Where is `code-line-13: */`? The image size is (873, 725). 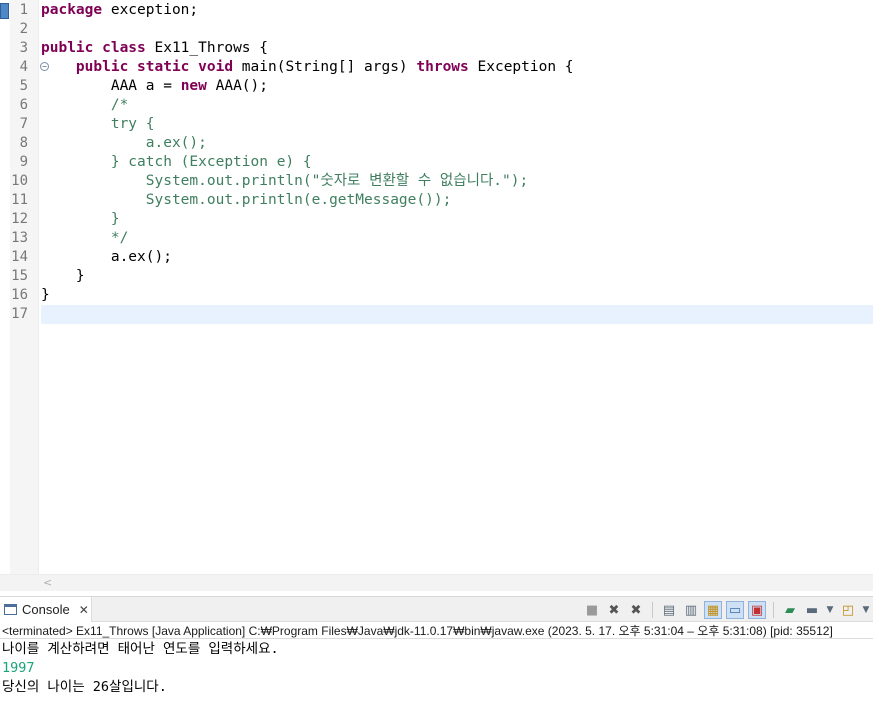 code-line-13: */ is located at coordinates (457, 238).